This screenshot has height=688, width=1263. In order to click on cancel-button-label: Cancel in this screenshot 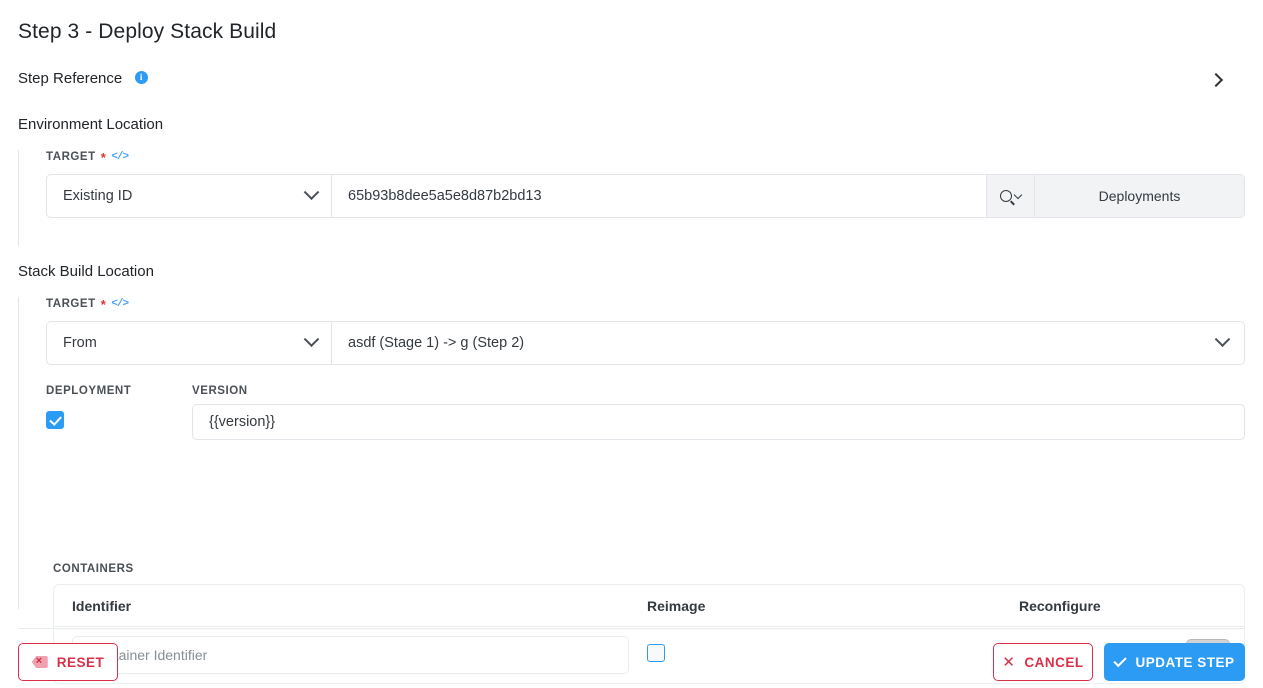, I will do `click(1054, 662)`.